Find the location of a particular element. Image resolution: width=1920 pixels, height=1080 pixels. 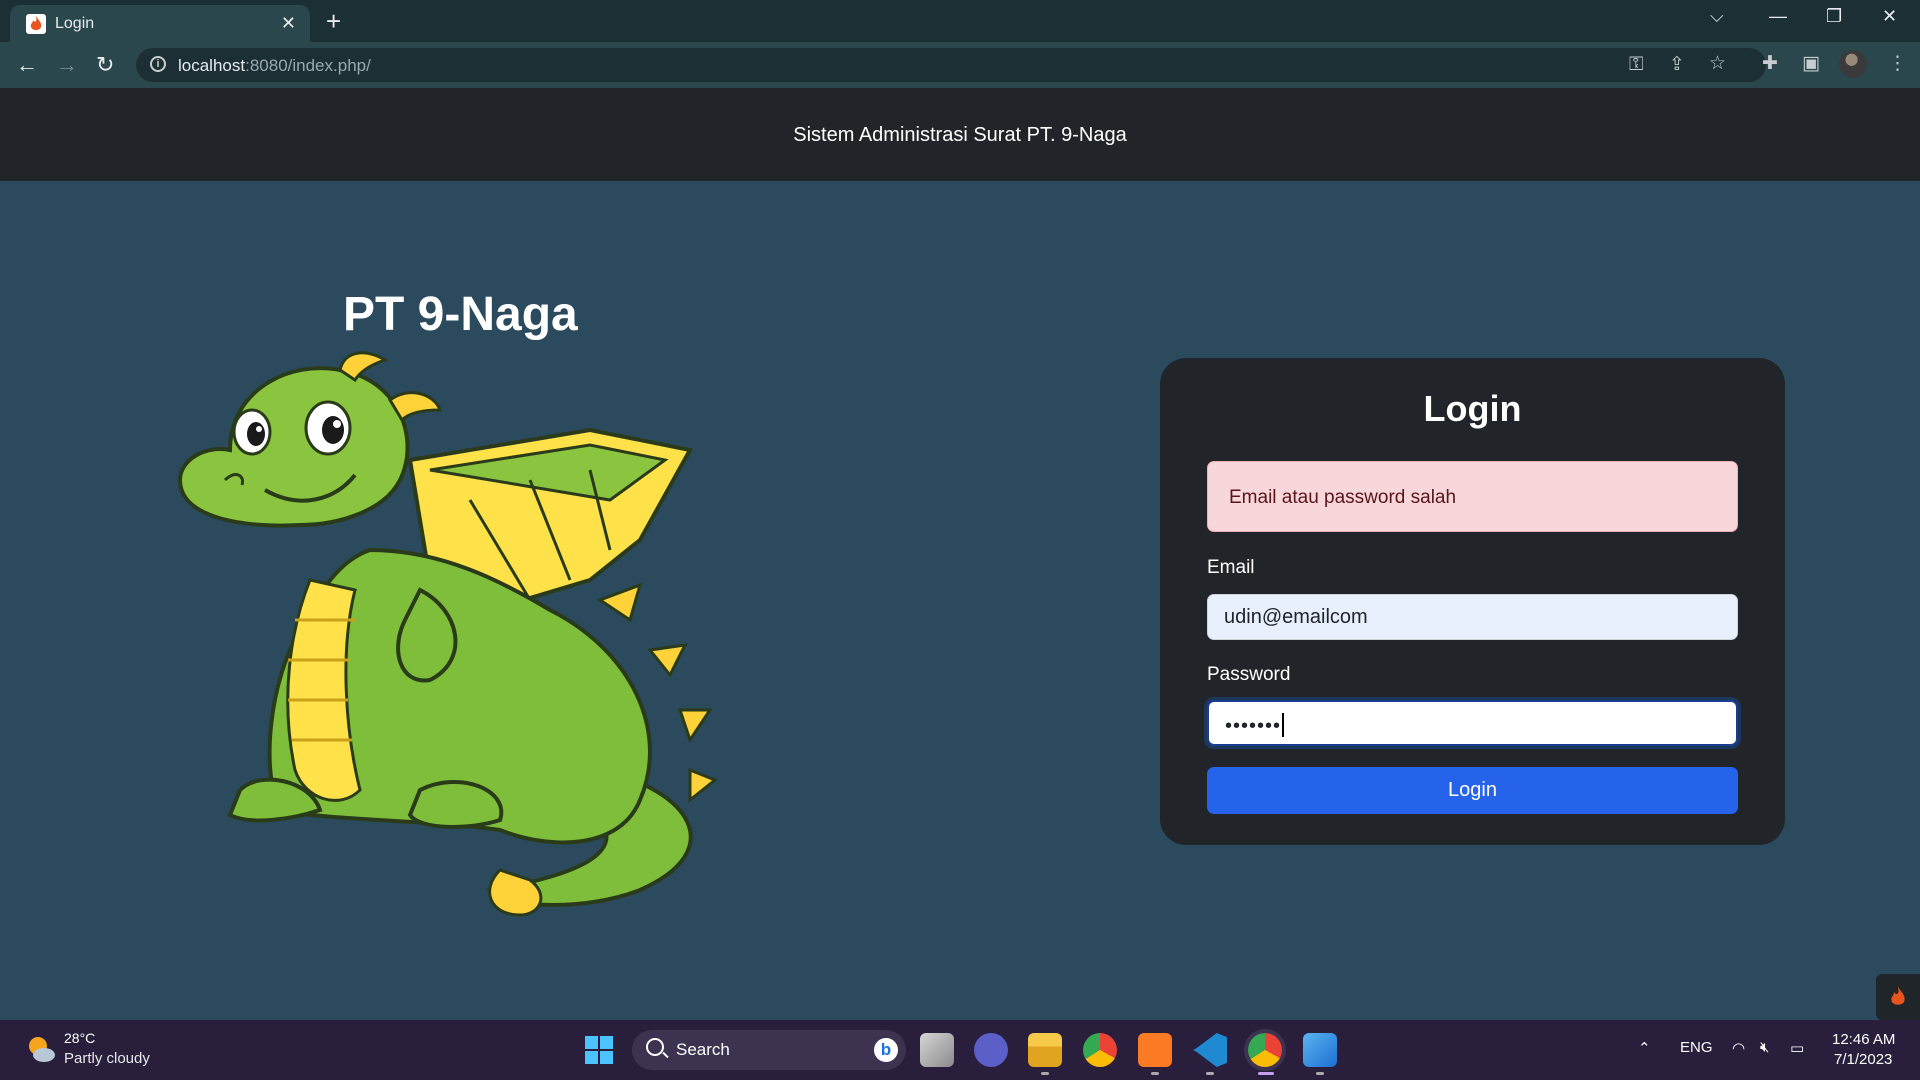

email-label: Email is located at coordinates (1231, 567).